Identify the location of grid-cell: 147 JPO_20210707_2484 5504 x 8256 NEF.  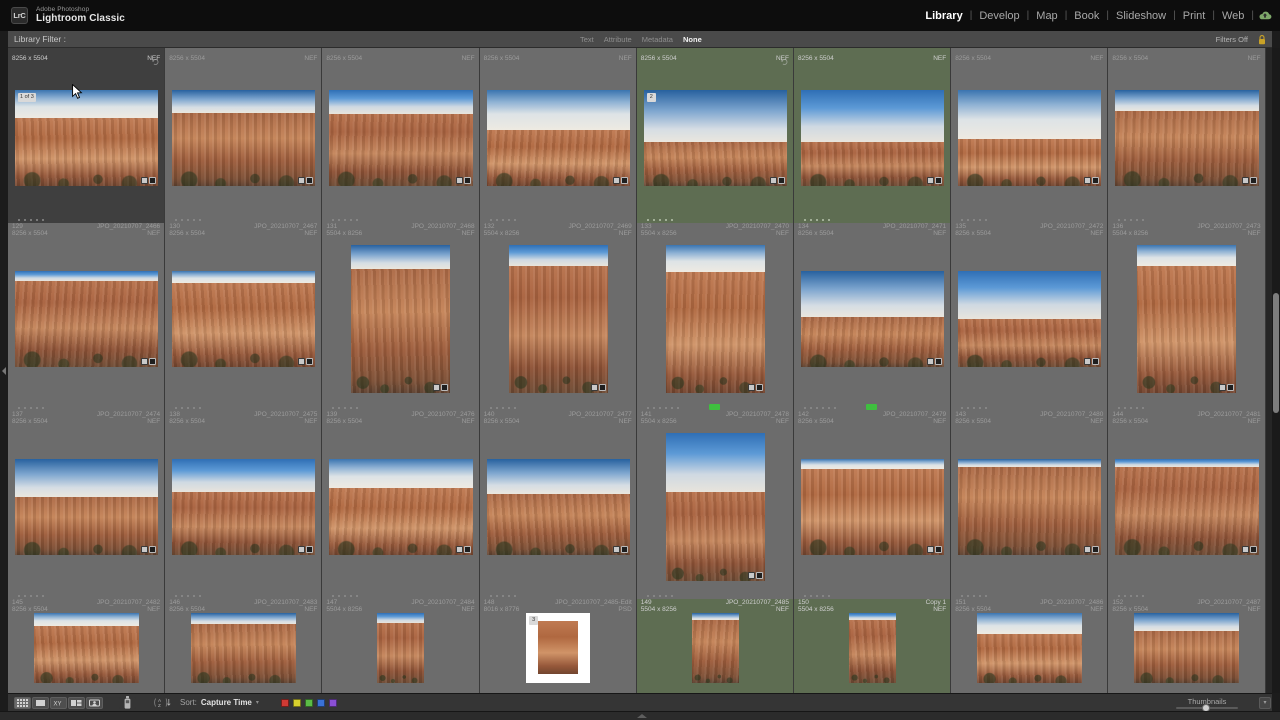
(401, 646).